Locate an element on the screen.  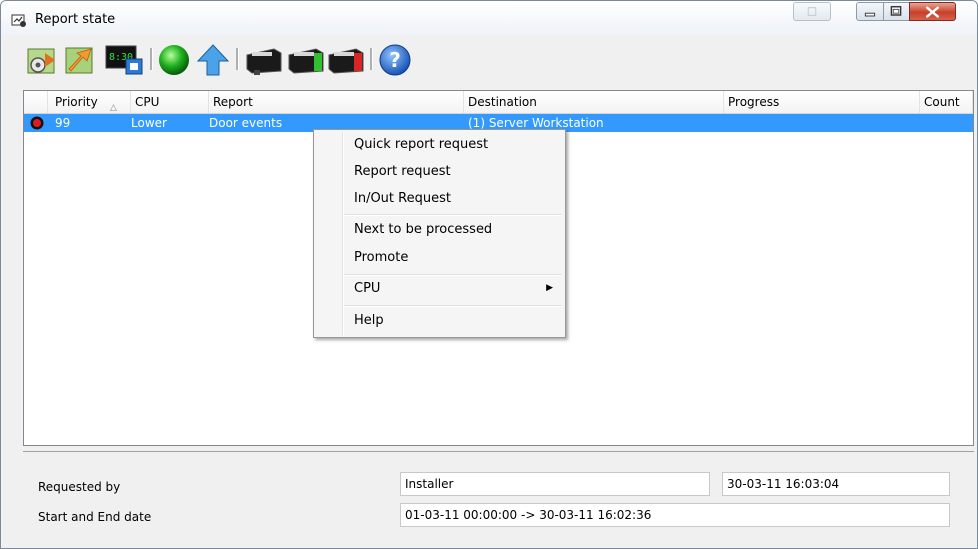
submenu-arrow-icon: ▶ is located at coordinates (549, 288).